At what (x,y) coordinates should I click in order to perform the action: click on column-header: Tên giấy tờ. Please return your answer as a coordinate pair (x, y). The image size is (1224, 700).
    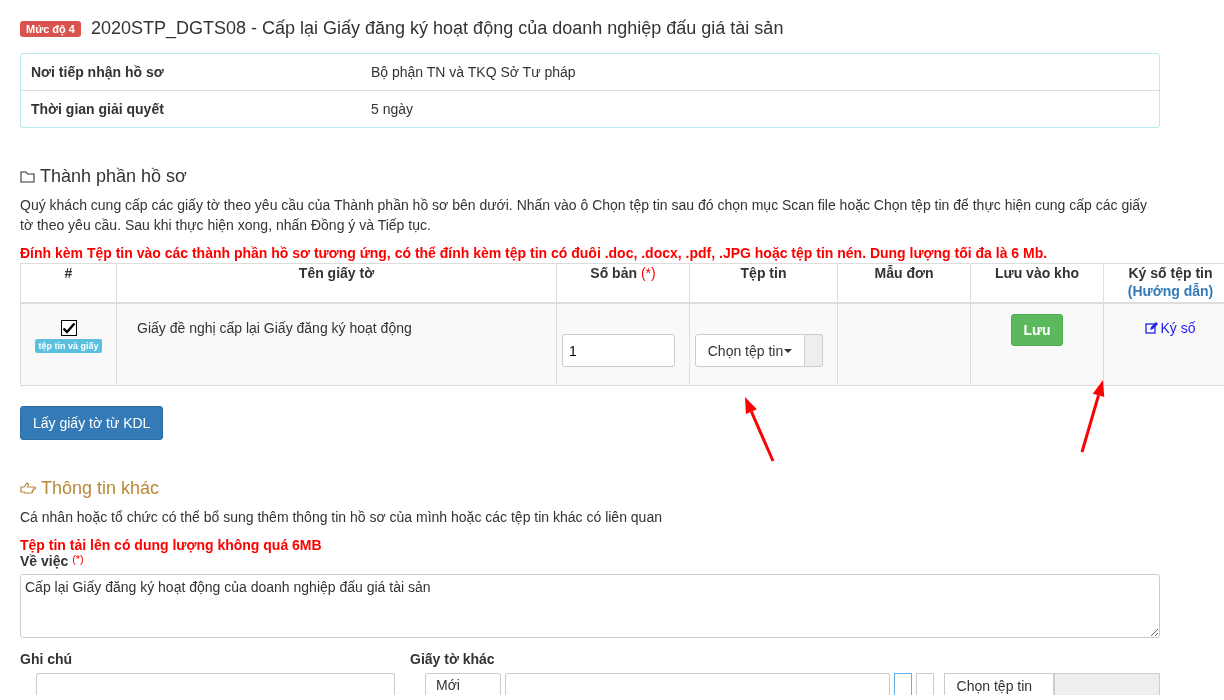
    Looking at the image, I should click on (336, 273).